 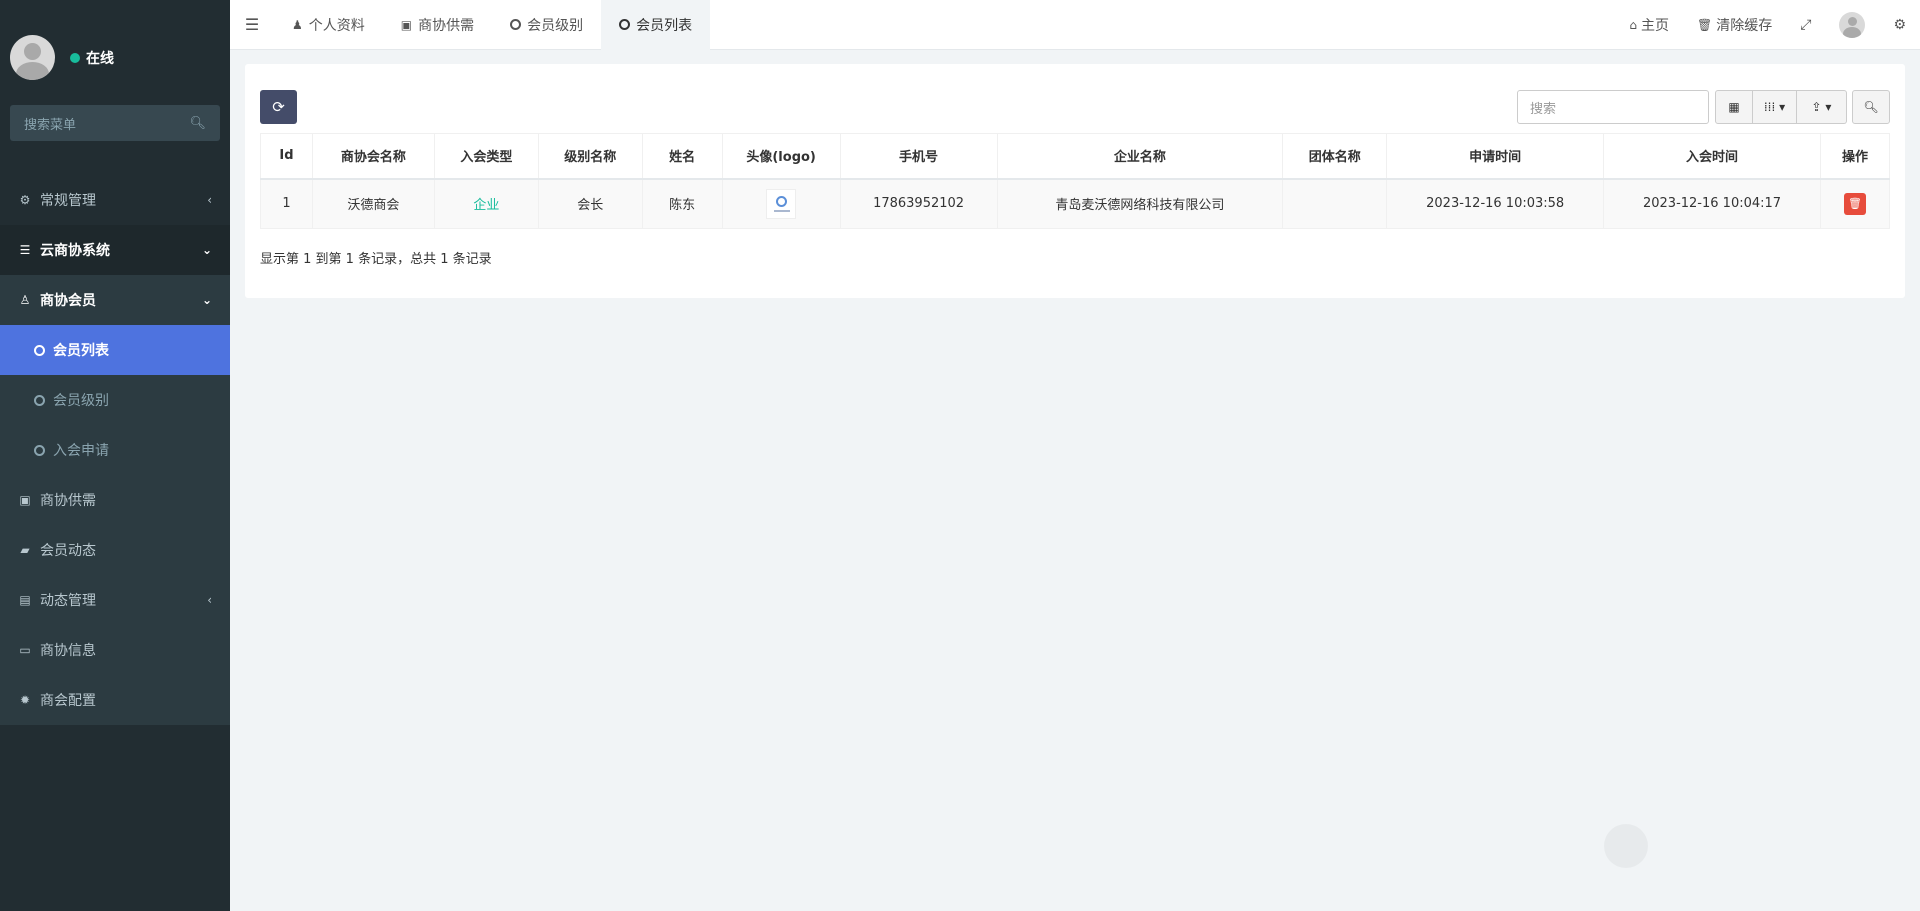 What do you see at coordinates (115, 821) in the screenshot?
I see `sidebar-empty-area` at bounding box center [115, 821].